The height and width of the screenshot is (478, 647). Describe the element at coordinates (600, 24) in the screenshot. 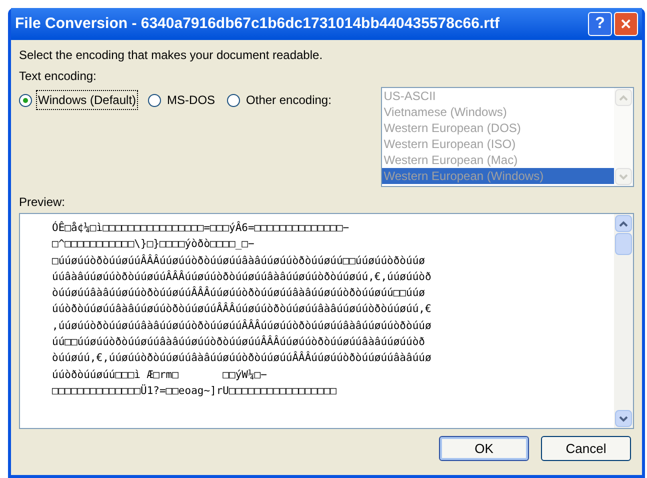

I see `help-button: ?` at that location.